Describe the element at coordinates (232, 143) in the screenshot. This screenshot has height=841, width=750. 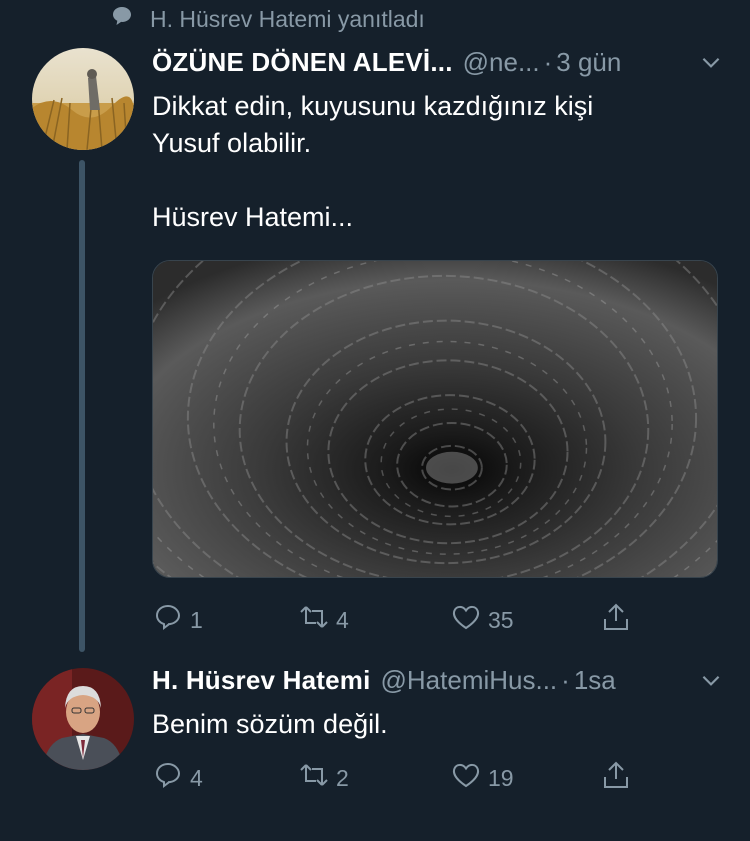
I see `tweet-text-line: Yusuf olabilir.` at that location.